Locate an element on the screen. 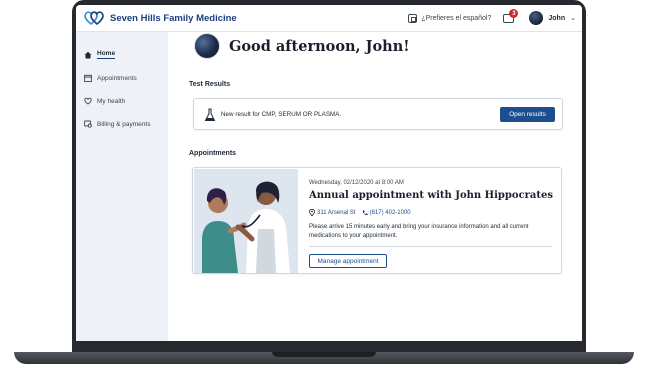 This screenshot has height=369, width=647. sidebar-item-label: Billing & payments is located at coordinates (124, 124).